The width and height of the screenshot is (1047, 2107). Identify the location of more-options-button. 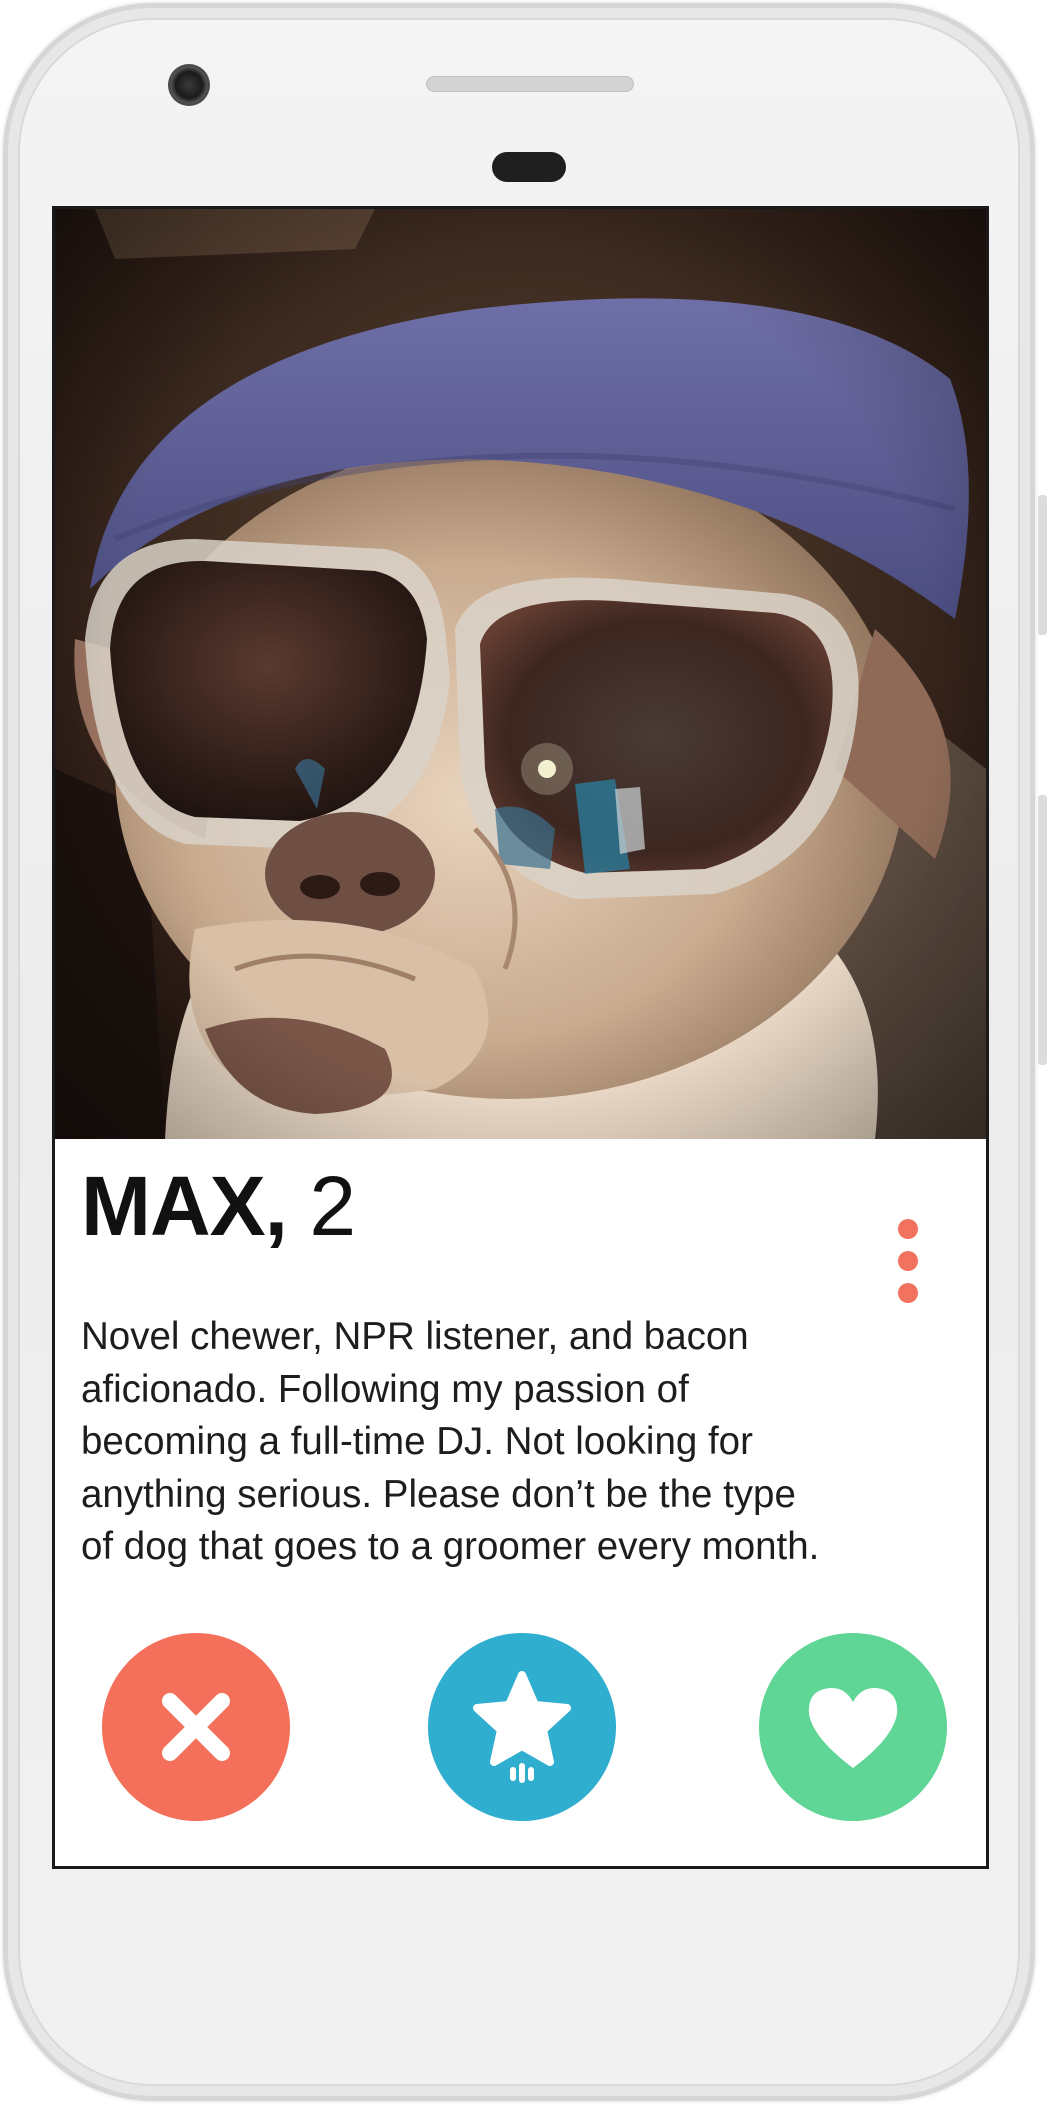
(908, 1264).